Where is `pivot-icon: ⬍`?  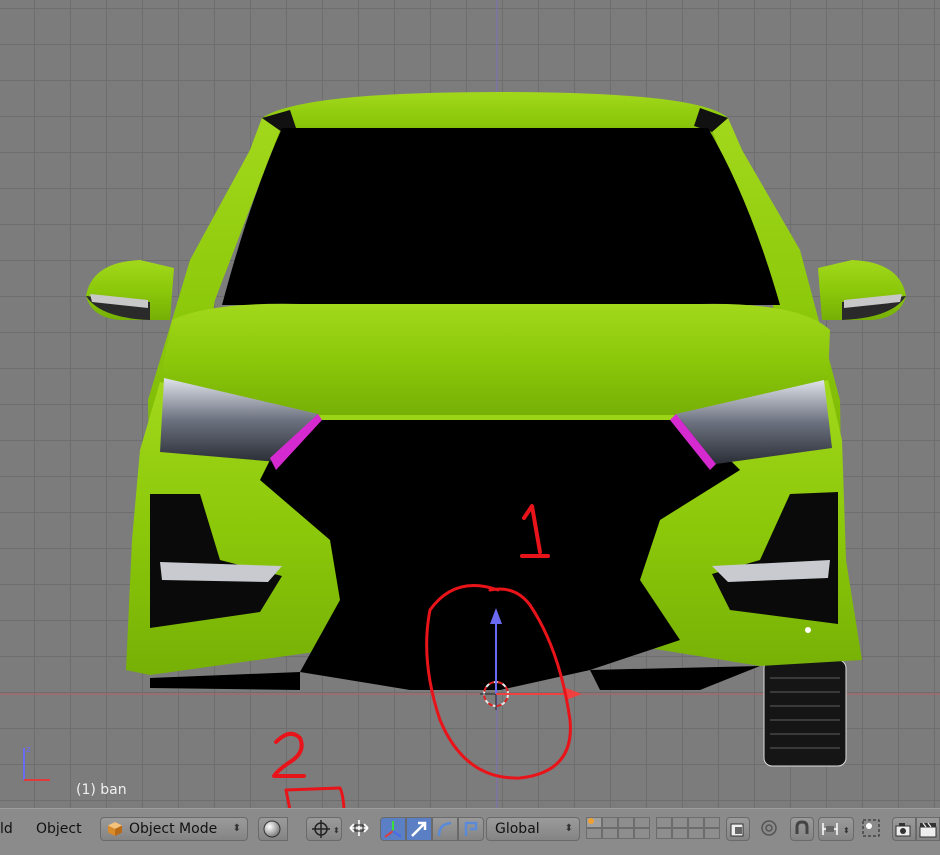 pivot-icon: ⬍ is located at coordinates (326, 829).